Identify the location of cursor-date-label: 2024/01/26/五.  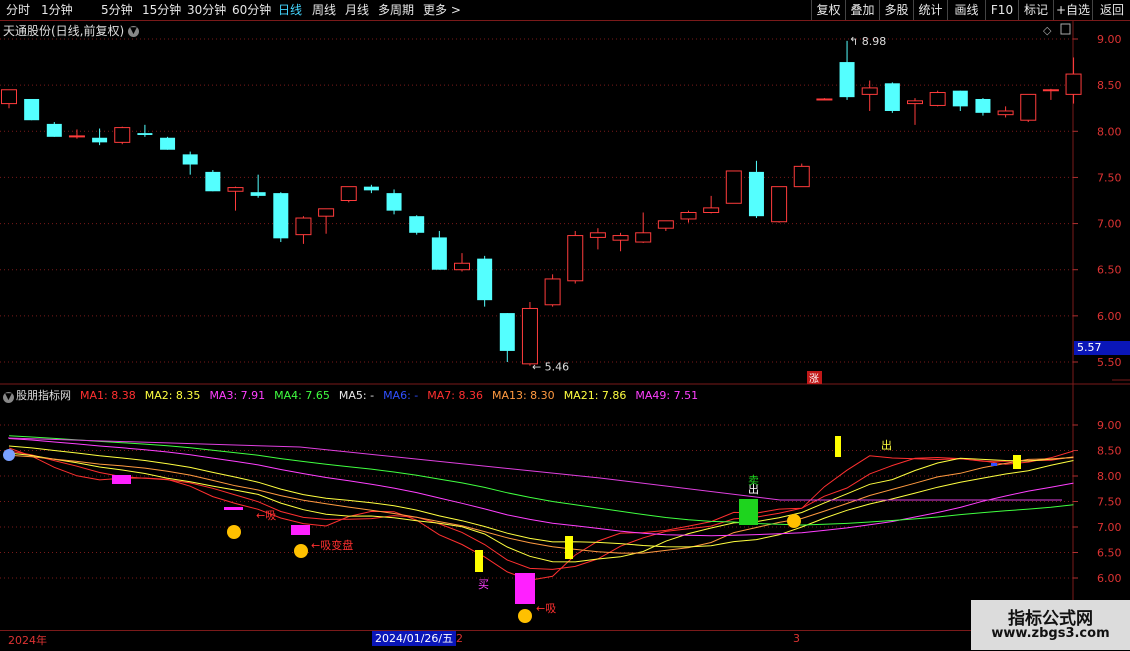
(414, 638).